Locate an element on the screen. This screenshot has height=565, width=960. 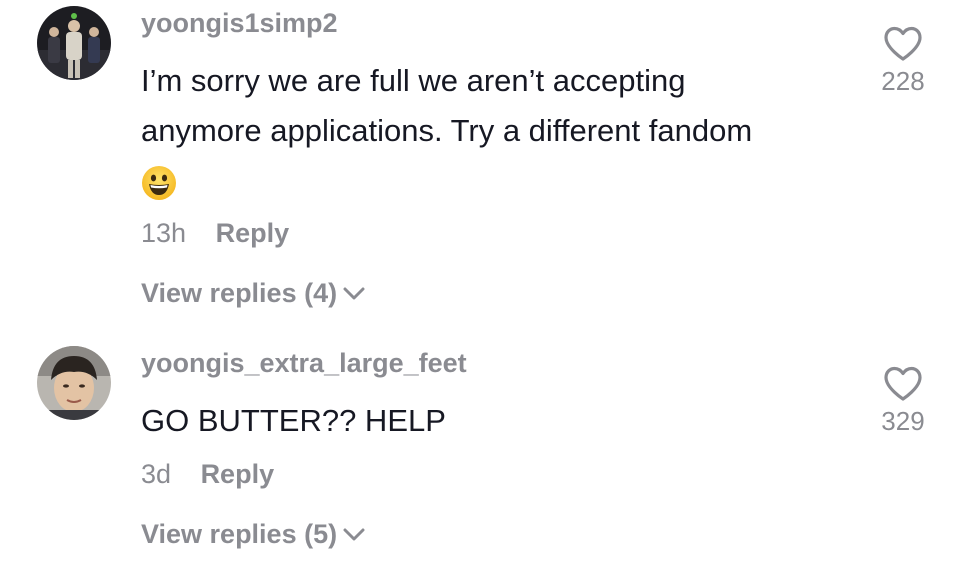
comment-meta: 13h Reply is located at coordinates (215, 233).